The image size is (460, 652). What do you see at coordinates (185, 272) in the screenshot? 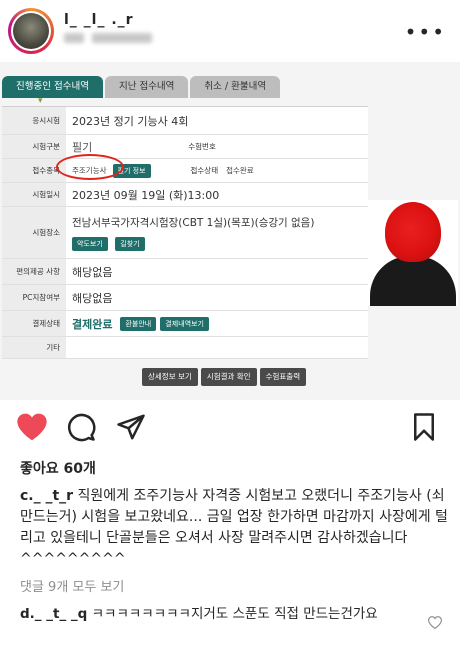
I see `table-row: 편의제공 사항 해당없음` at bounding box center [185, 272].